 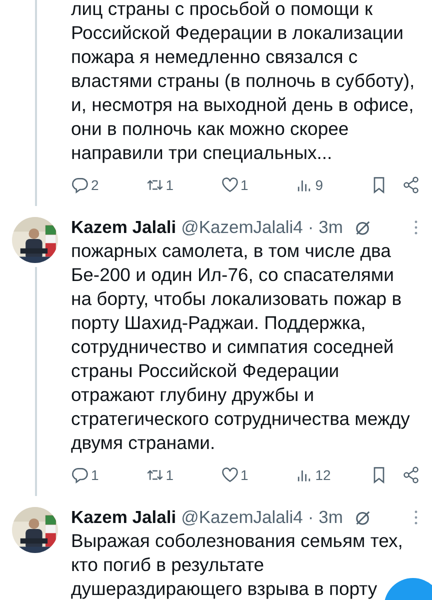 I want to click on post-text: Выражая соболезнования семьям тех, кто погиб в результате душераздирающего взрыва в порту, so click(x=237, y=564).